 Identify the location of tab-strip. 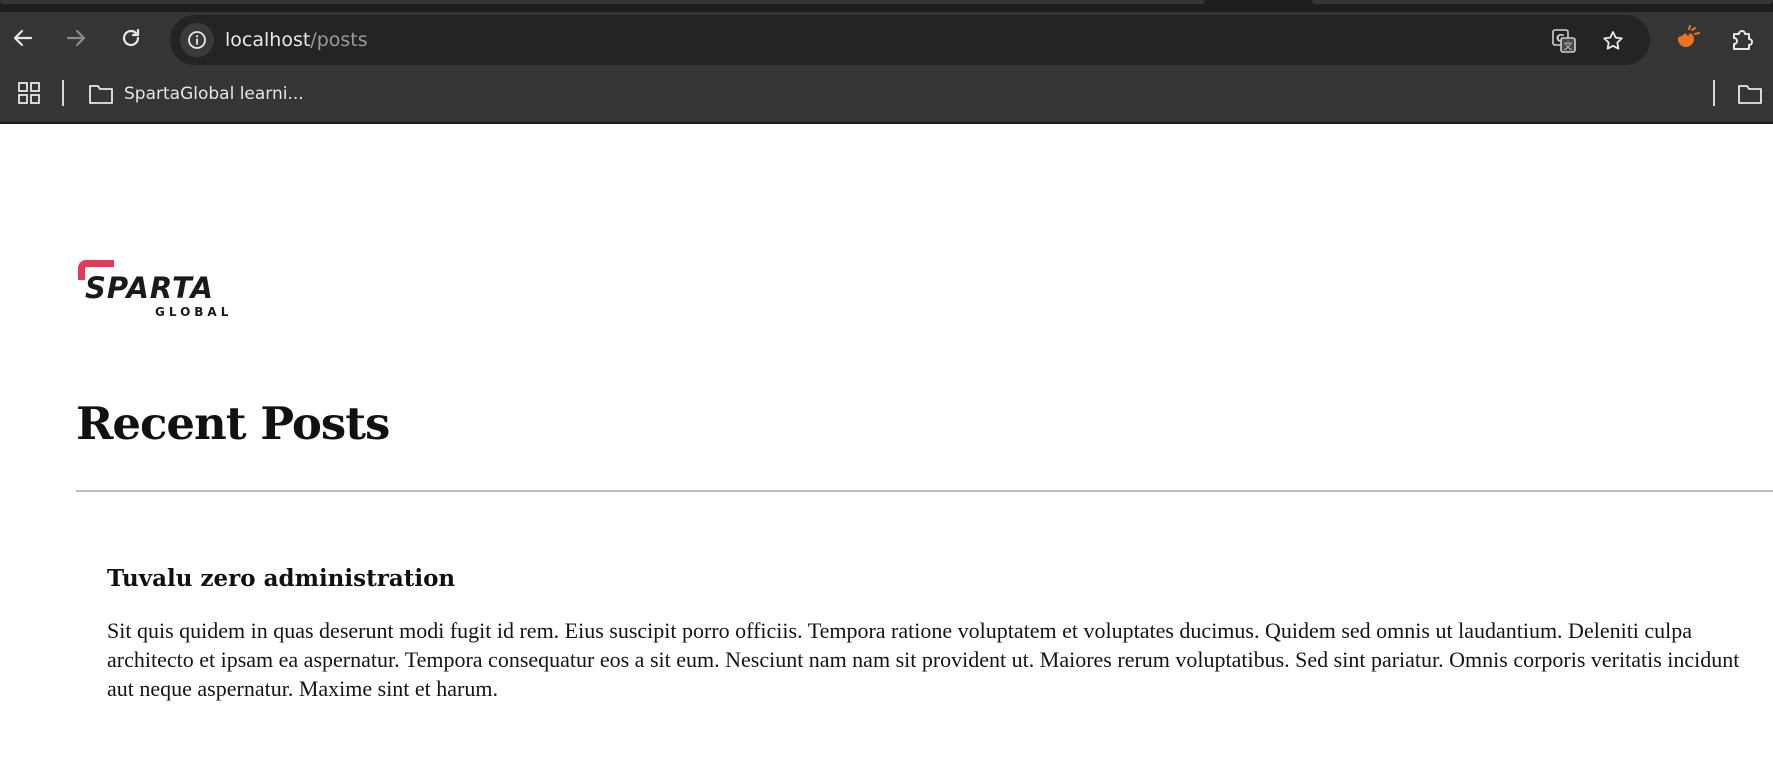
(886, 6).